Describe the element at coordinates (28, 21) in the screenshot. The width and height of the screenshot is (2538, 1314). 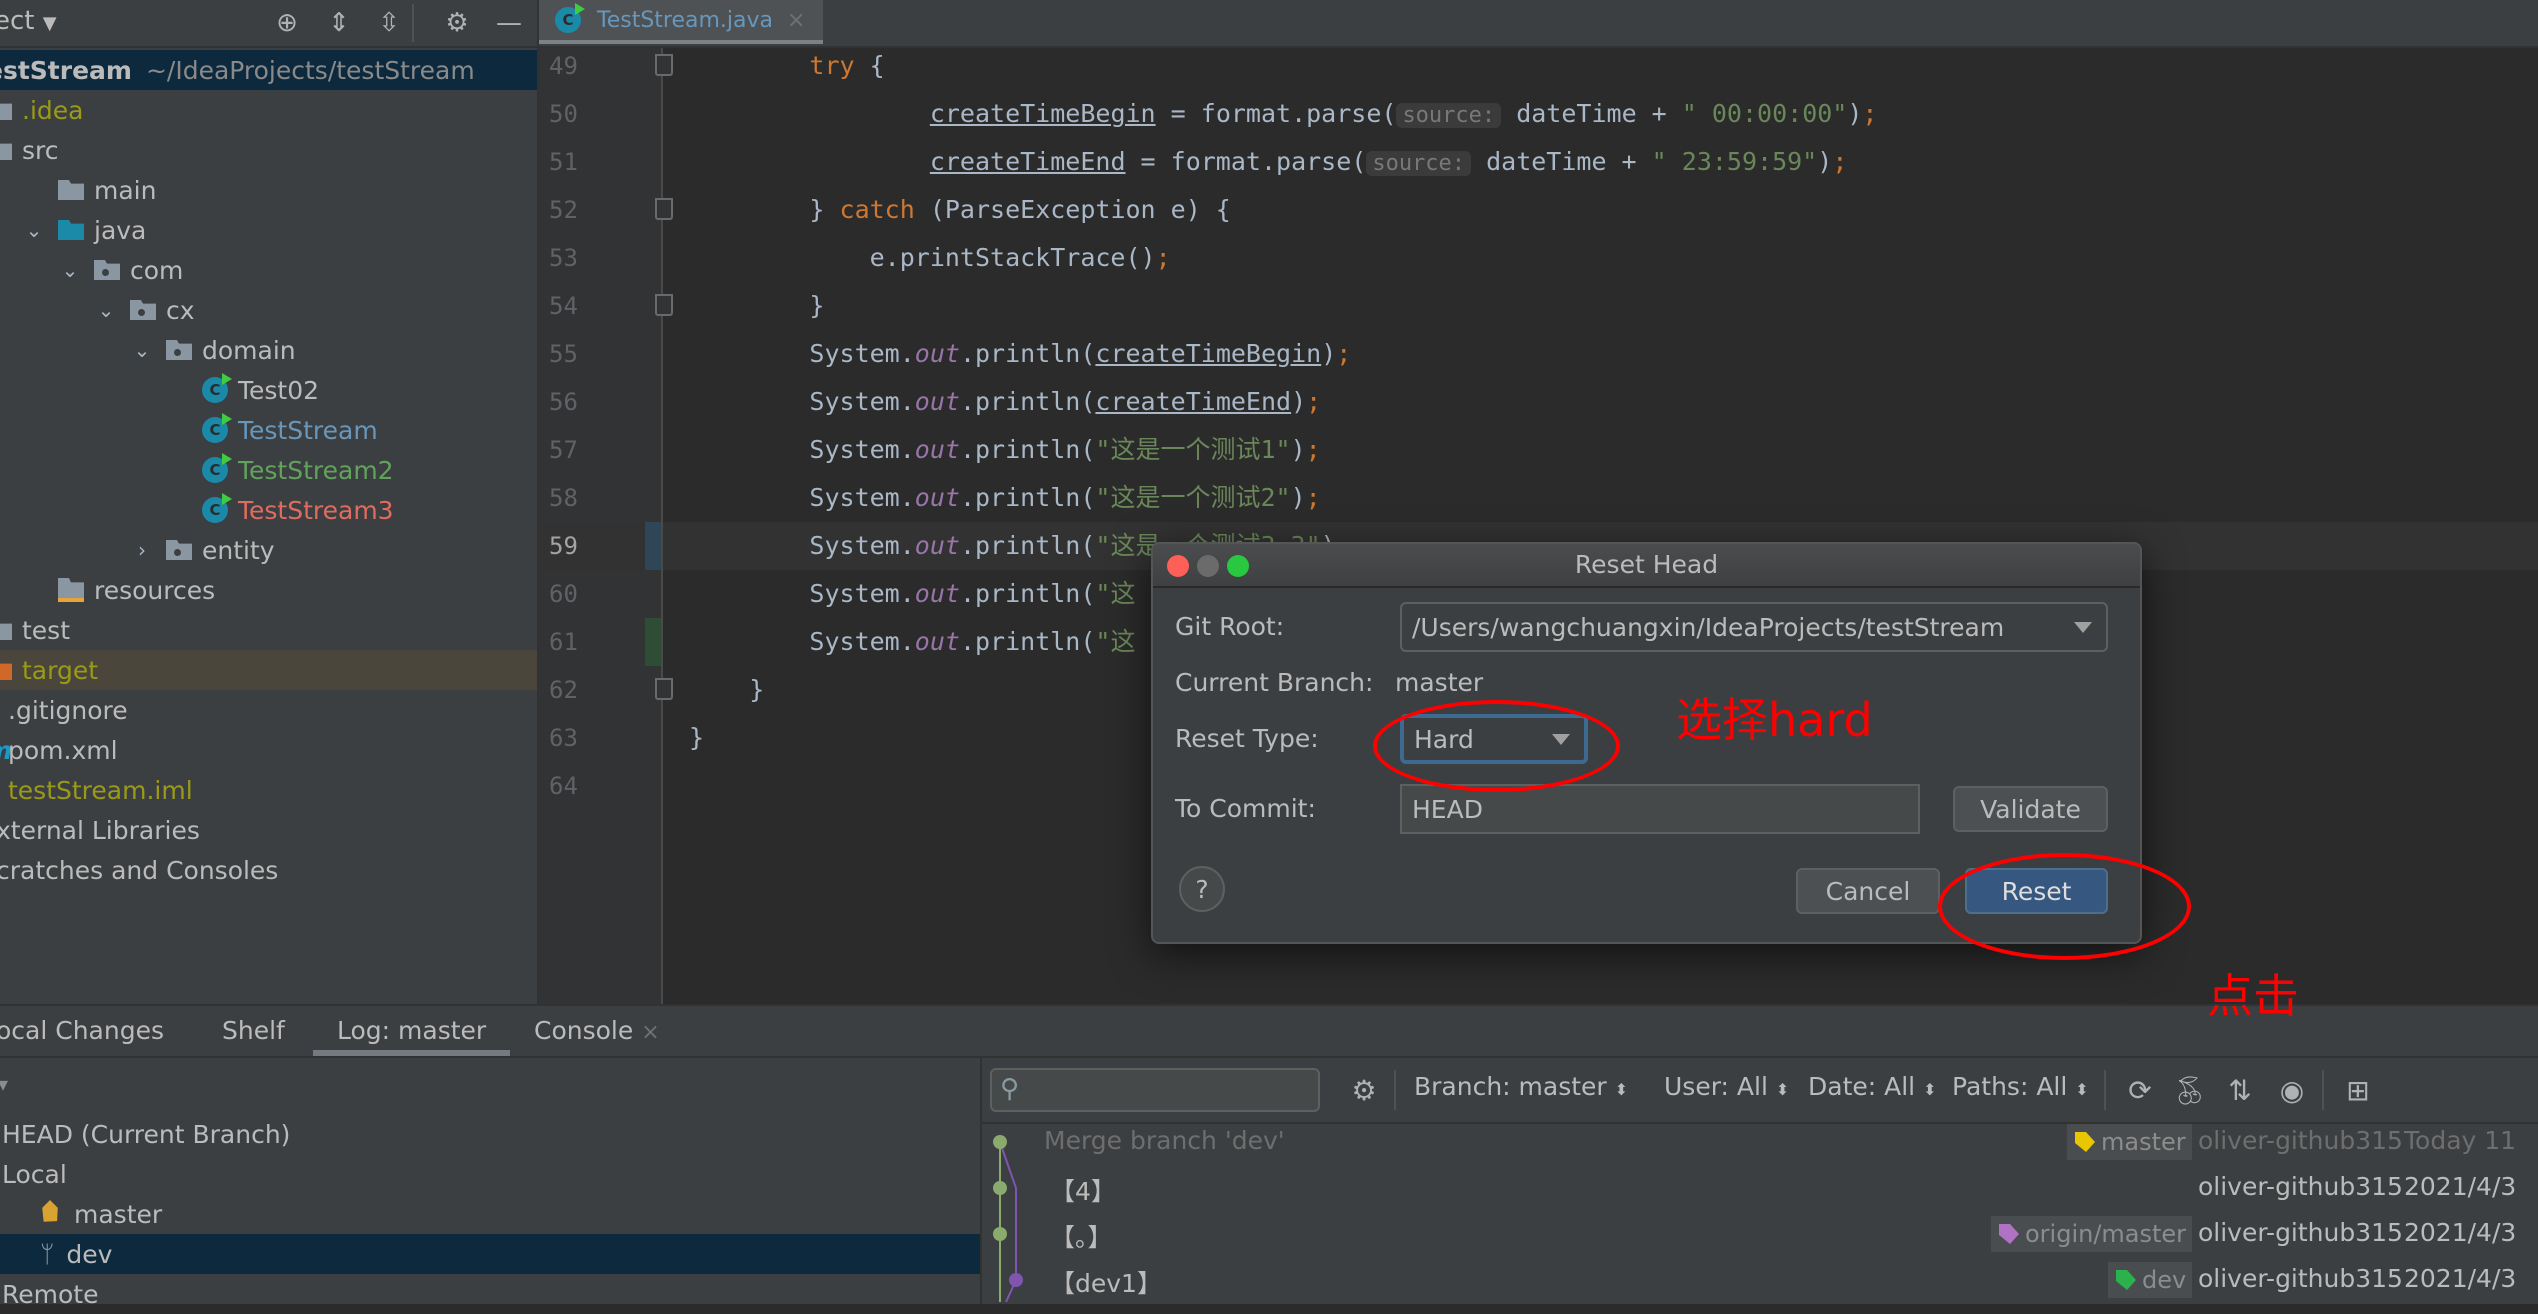
I see `project-view-selector: ect ▼` at that location.